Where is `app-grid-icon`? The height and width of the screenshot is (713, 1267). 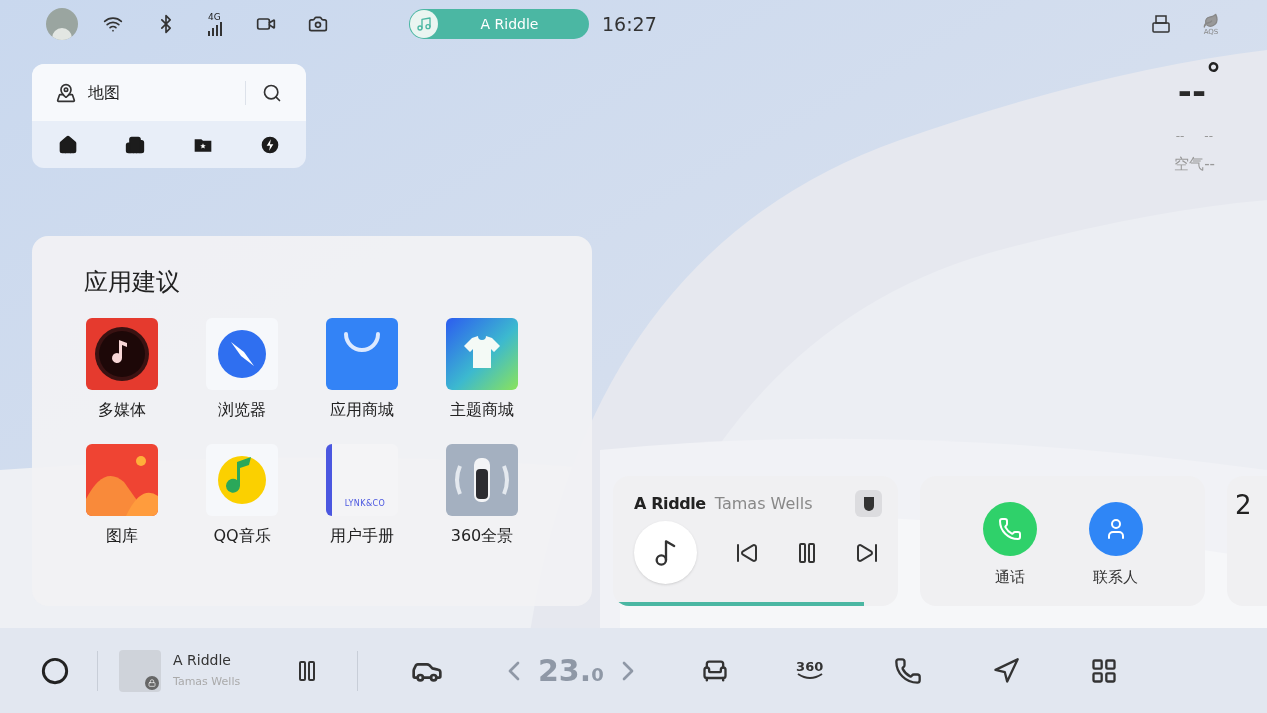
app-grid-icon is located at coordinates (1103, 670).